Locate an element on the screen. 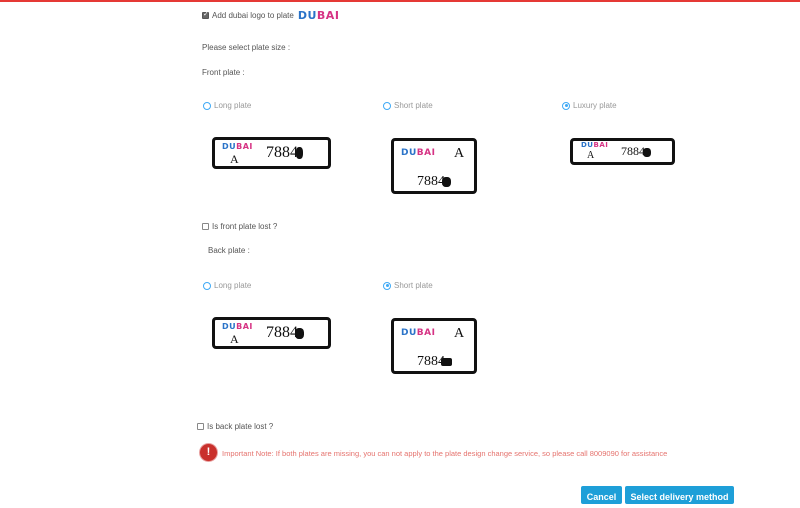  front-lost-checkbox is located at coordinates (205, 226).